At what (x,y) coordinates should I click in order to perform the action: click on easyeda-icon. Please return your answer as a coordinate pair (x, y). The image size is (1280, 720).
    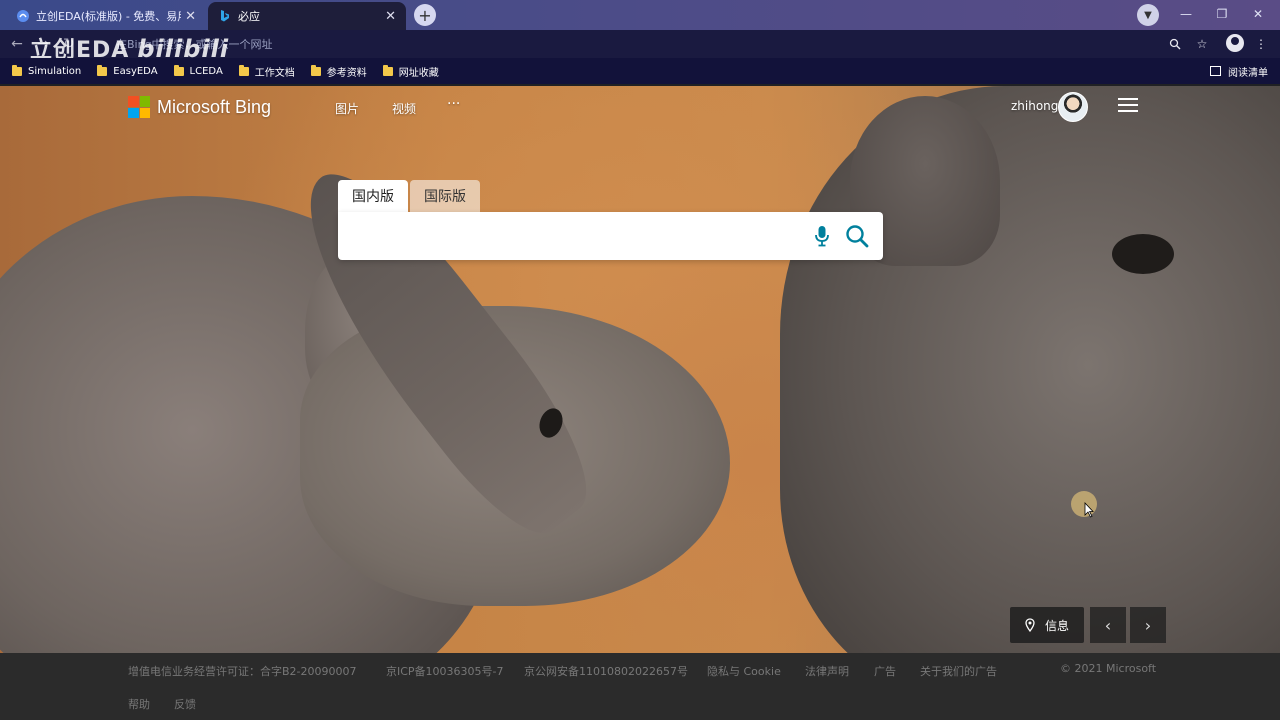
    Looking at the image, I should click on (23, 16).